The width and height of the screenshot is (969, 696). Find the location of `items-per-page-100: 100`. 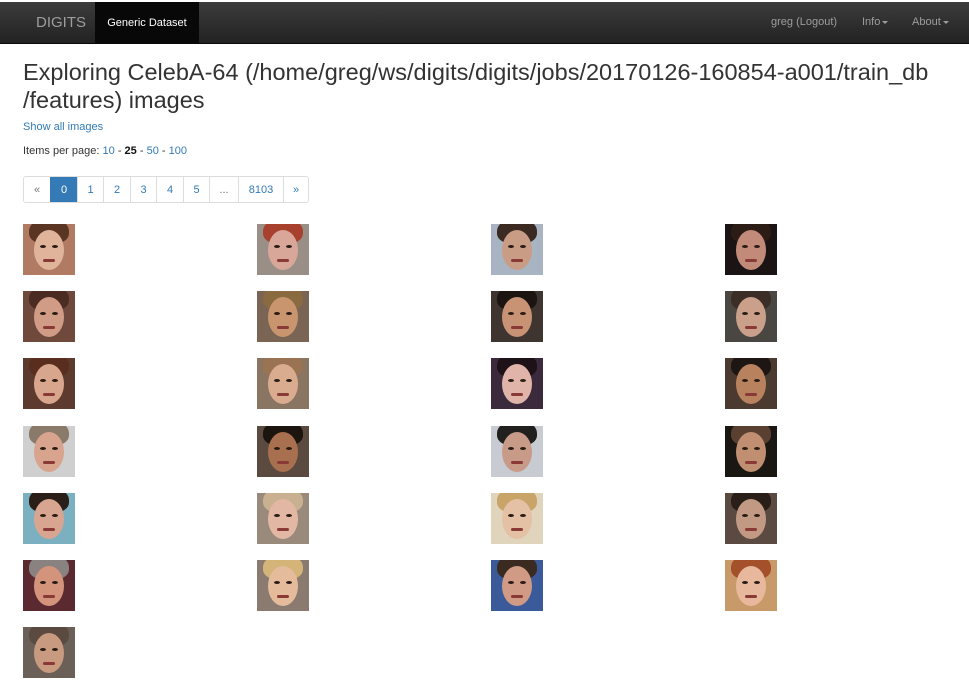

items-per-page-100: 100 is located at coordinates (178, 151).